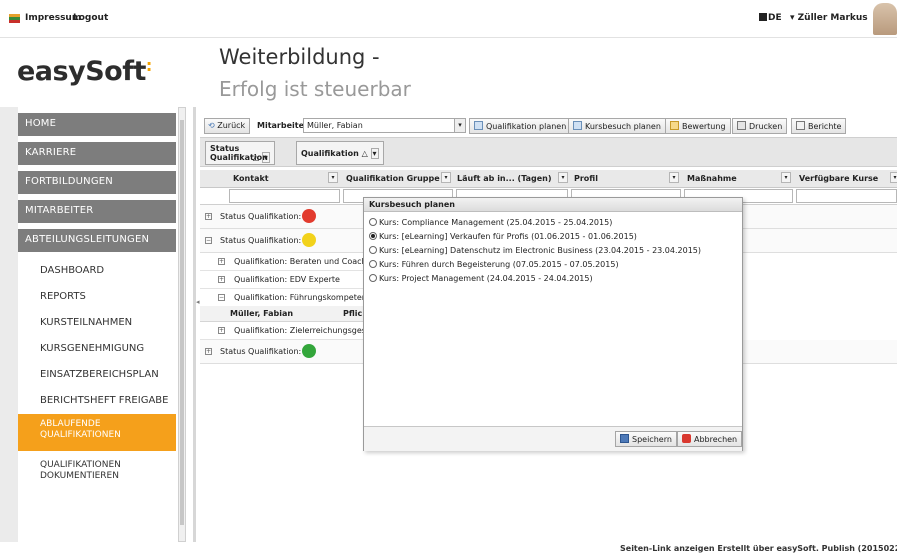 This screenshot has width=897, height=560. I want to click on plan-qualification-label: Qualifikation planen, so click(526, 126).